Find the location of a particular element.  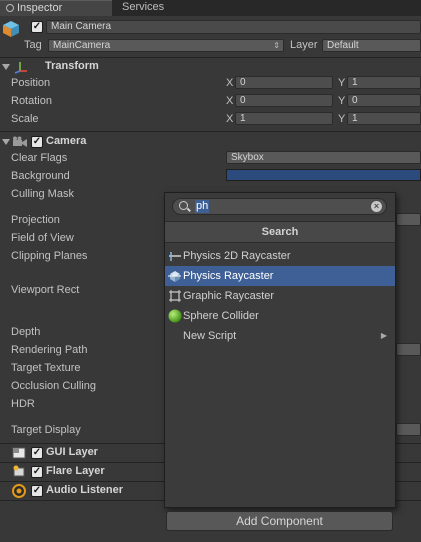

transform-title: Transform is located at coordinates (72, 66).